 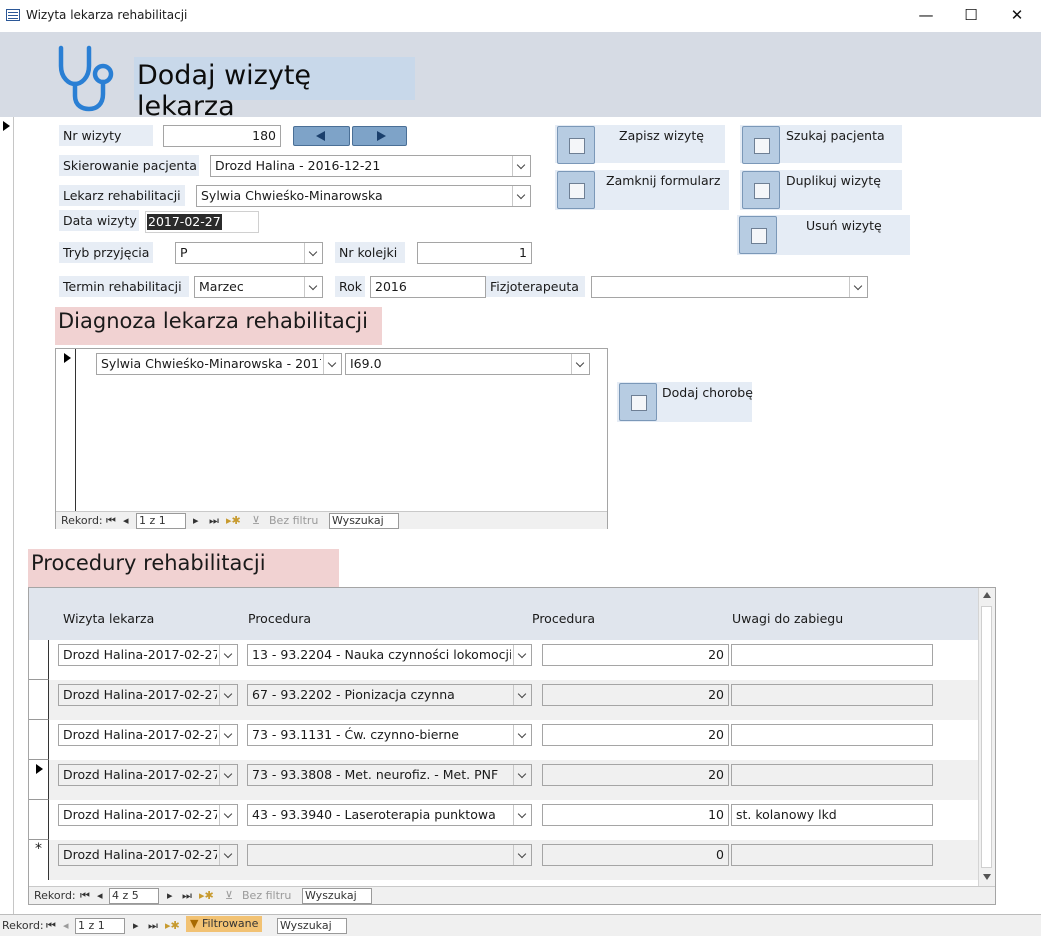 What do you see at coordinates (389, 855) in the screenshot?
I see `row-procedura-combo` at bounding box center [389, 855].